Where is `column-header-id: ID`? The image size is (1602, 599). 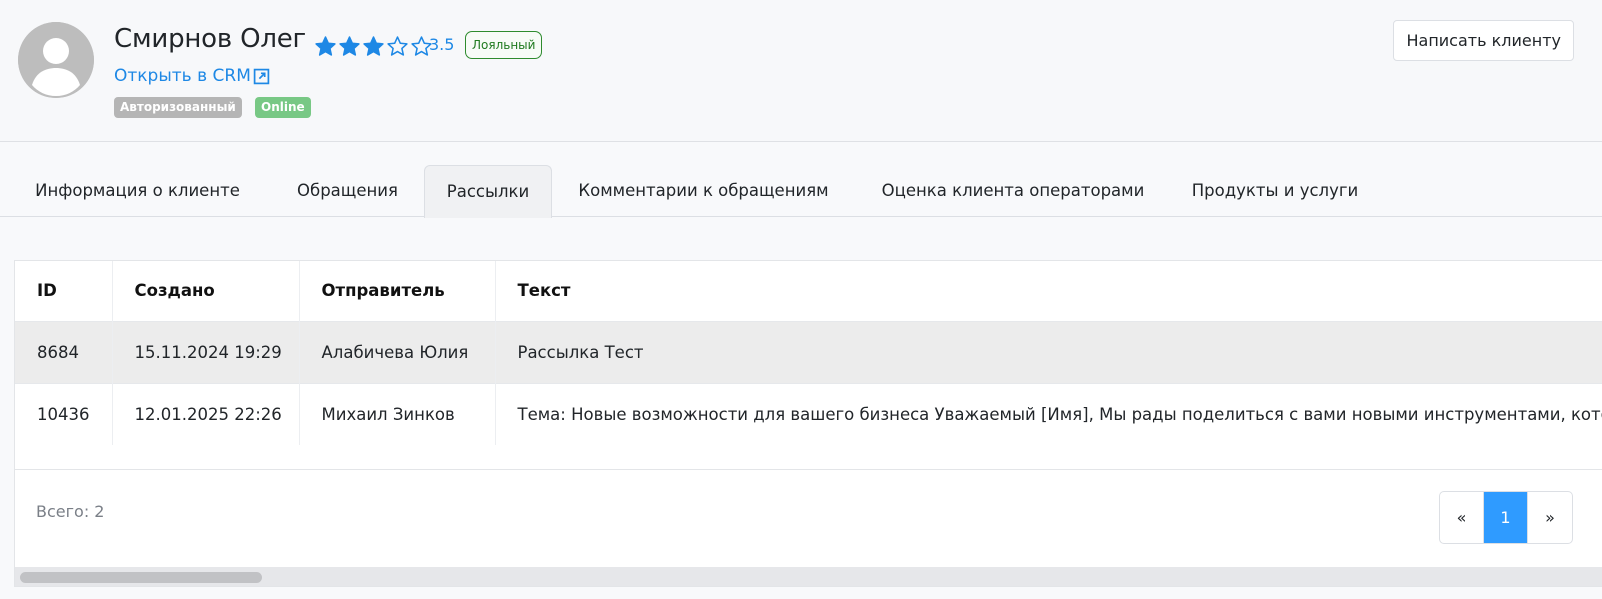
column-header-id: ID is located at coordinates (64, 291).